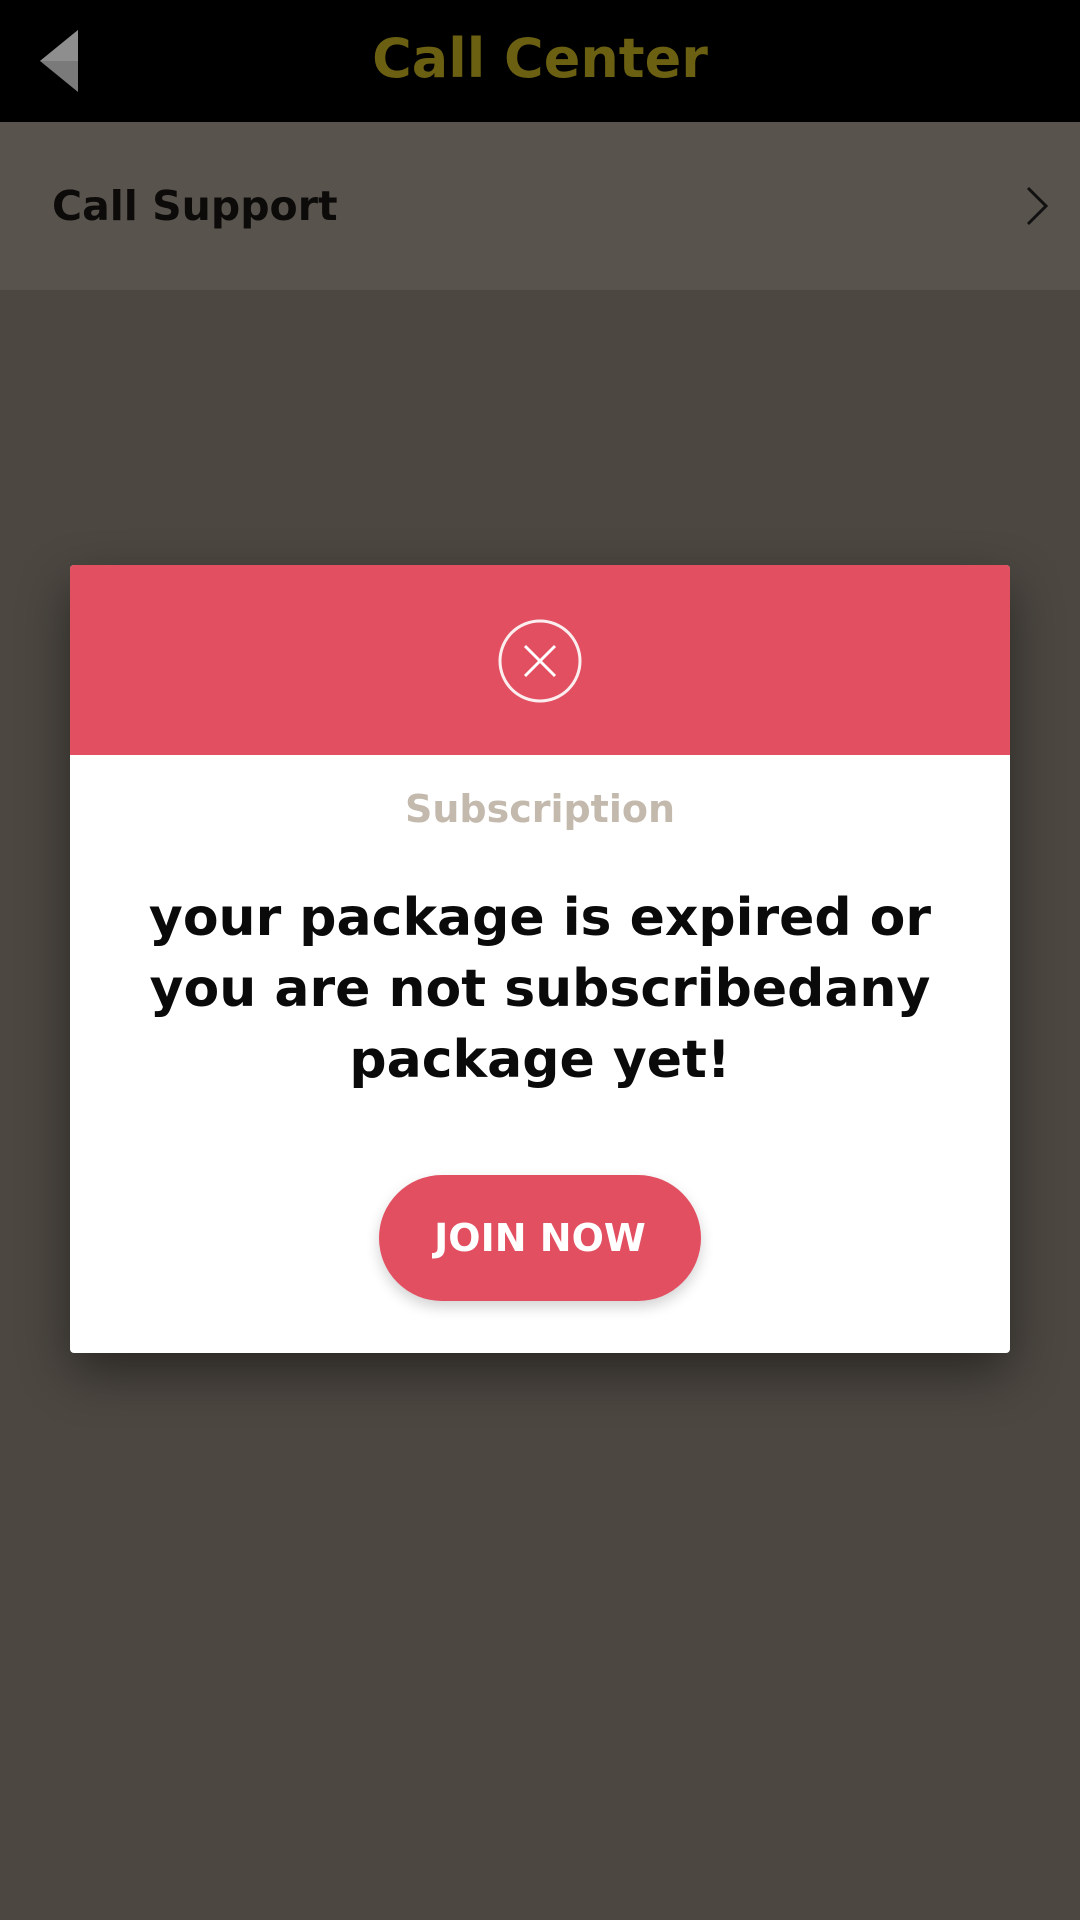 This screenshot has width=1080, height=1920. I want to click on page-title: Call Center, so click(540, 58).